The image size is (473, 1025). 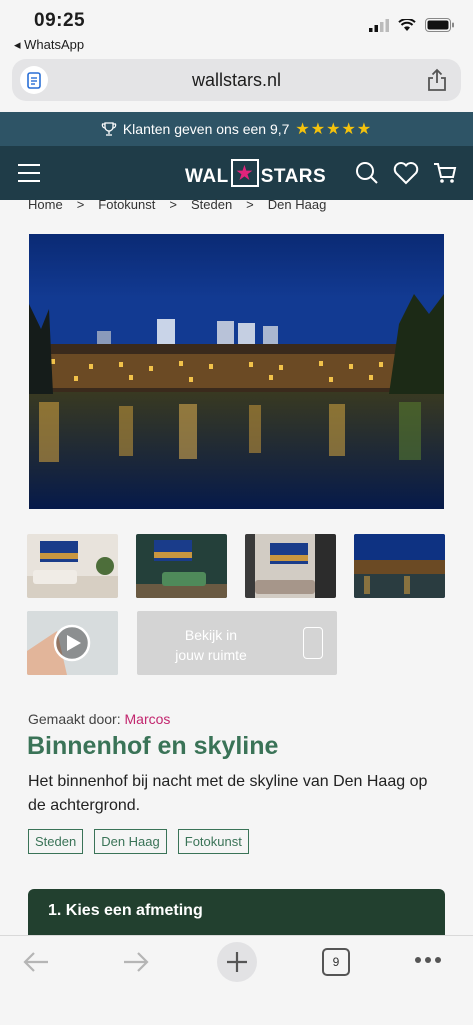 I want to click on rating-stars: ★★★★★, so click(x=334, y=129).